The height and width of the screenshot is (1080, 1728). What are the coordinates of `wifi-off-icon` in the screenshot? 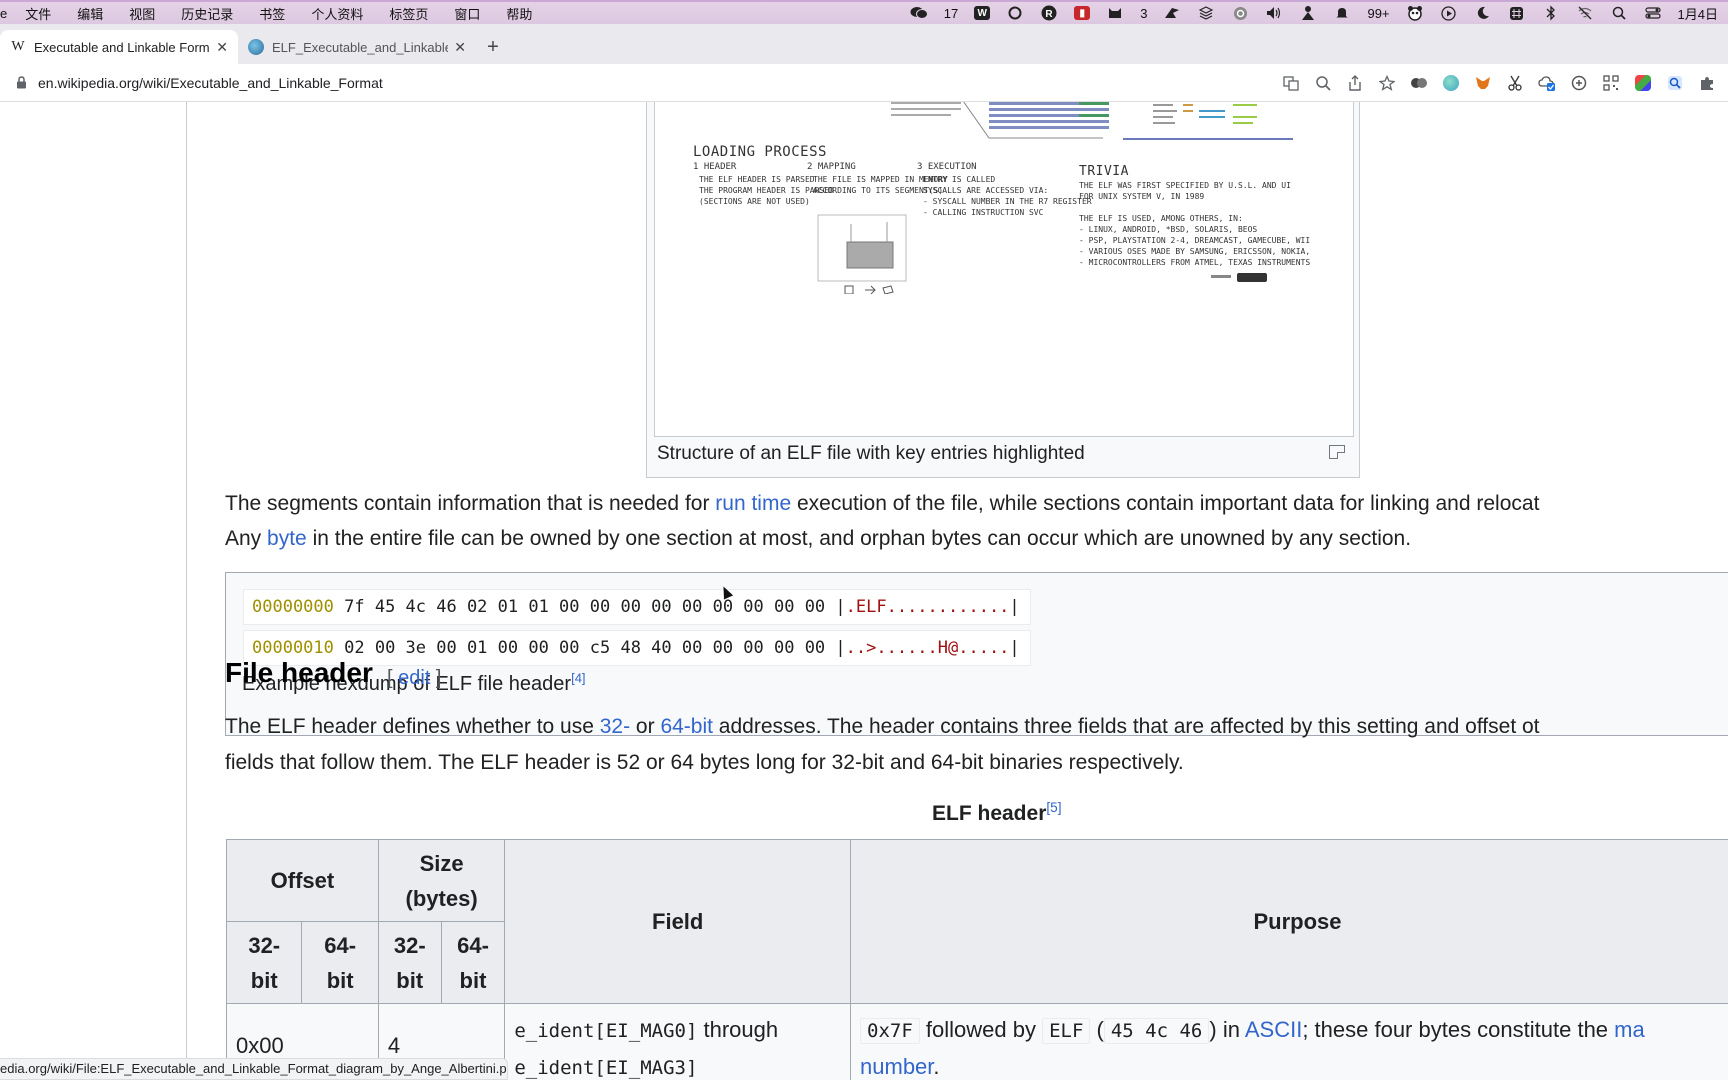 It's located at (1585, 13).